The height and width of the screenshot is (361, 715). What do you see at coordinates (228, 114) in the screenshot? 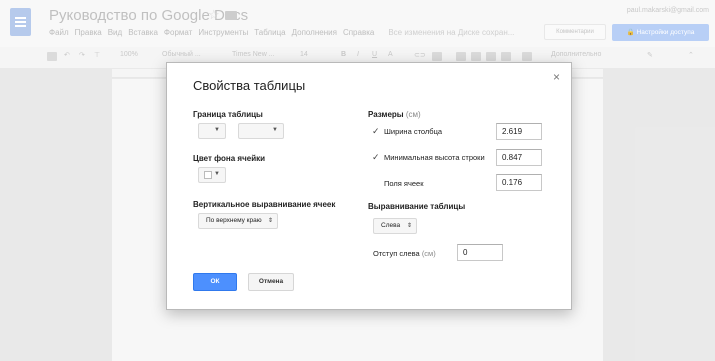
I see `border-section-label: Граница таблицы` at bounding box center [228, 114].